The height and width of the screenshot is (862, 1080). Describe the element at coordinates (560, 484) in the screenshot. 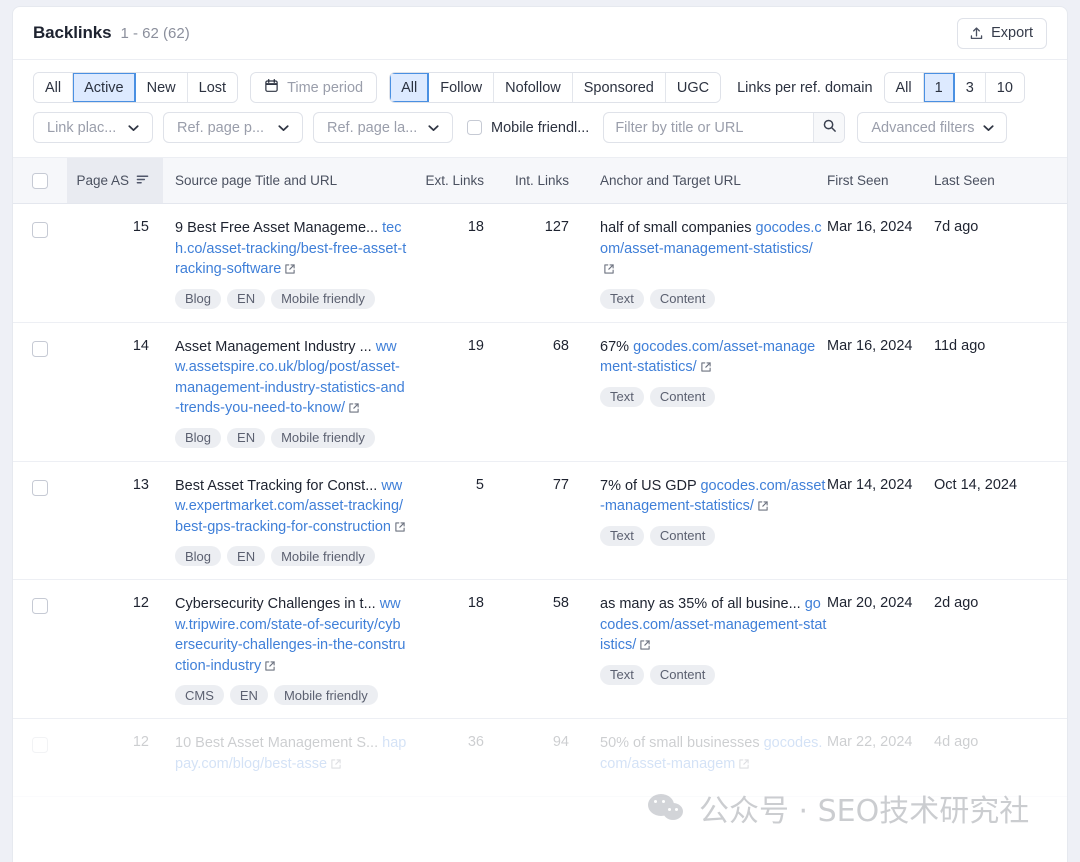

I see `cell-int-links: 77` at that location.